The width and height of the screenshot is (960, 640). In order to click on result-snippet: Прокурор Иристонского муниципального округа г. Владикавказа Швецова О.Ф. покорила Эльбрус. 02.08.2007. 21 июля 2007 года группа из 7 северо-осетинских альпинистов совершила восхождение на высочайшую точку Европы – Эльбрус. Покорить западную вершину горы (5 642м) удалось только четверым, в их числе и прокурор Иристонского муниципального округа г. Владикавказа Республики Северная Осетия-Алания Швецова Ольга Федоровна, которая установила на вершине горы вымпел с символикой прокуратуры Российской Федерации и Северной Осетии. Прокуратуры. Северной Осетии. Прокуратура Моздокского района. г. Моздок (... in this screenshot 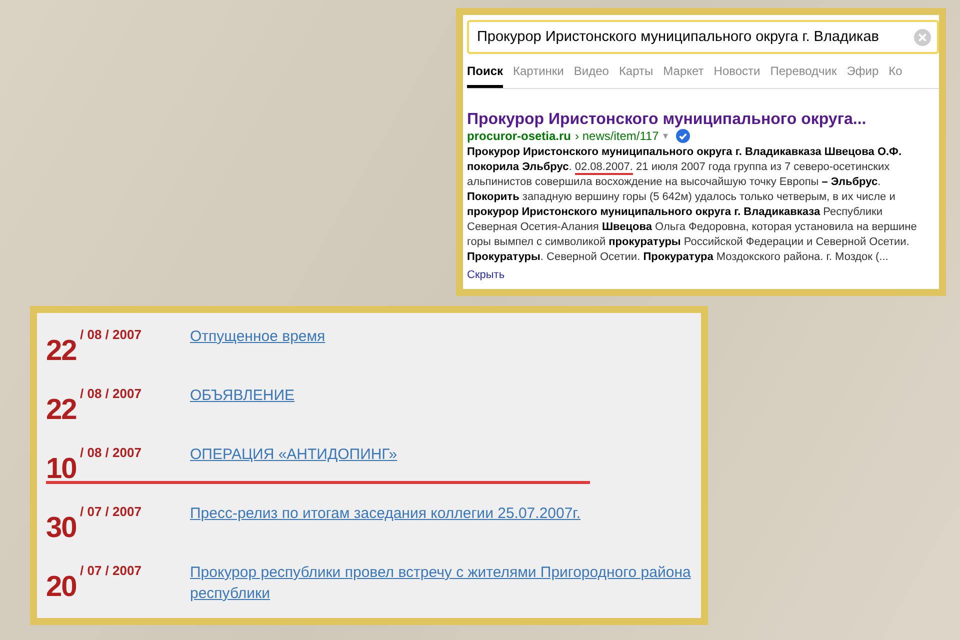, I will do `click(692, 205)`.